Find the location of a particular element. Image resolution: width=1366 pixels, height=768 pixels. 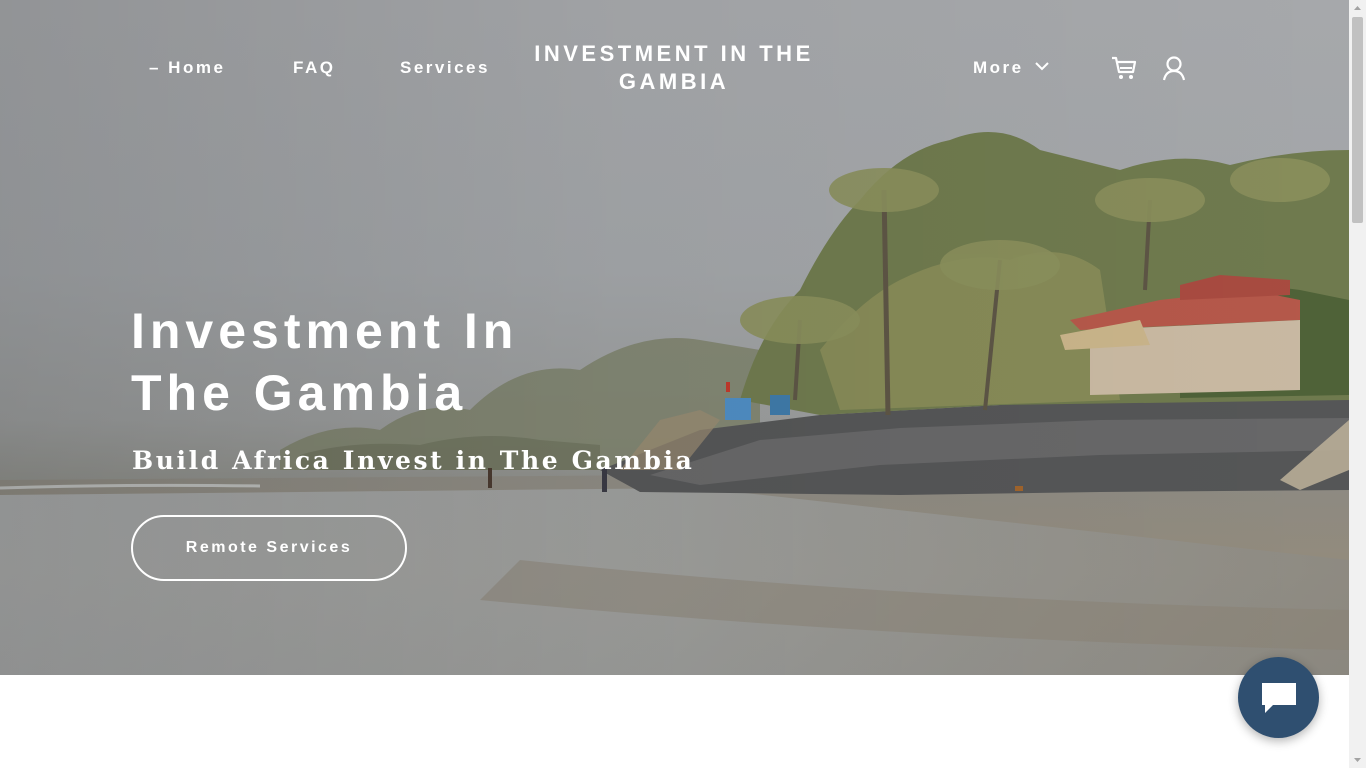

account-button is located at coordinates (1174, 68).